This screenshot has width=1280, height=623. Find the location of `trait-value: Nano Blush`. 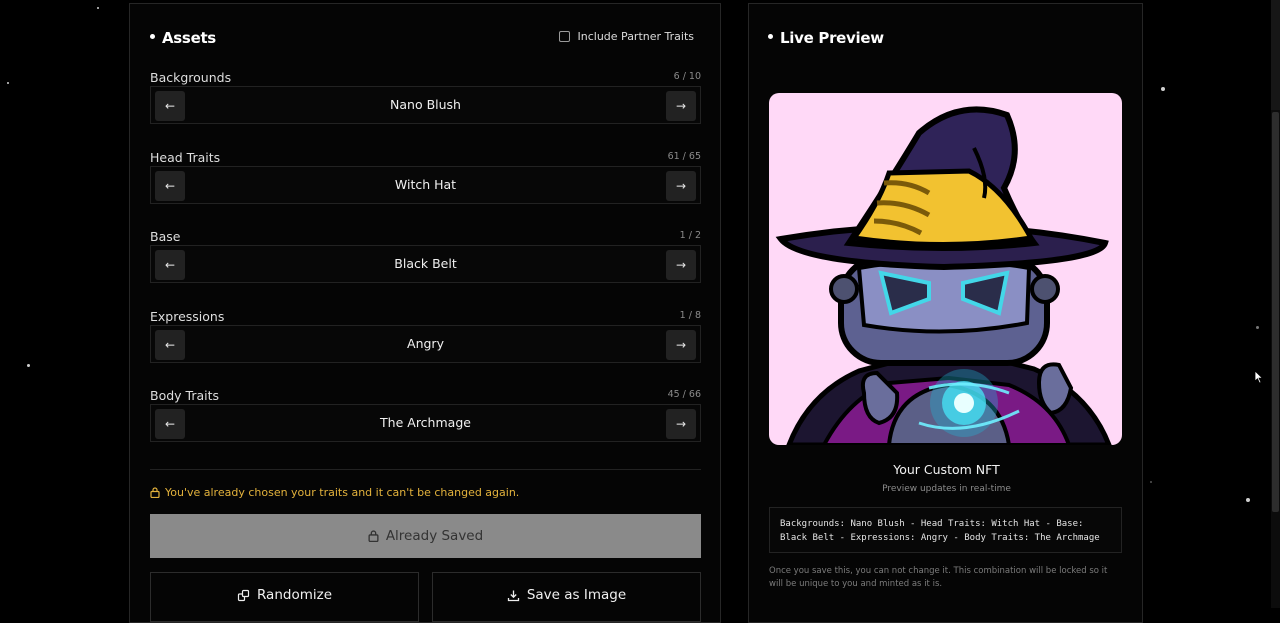

trait-value: Nano Blush is located at coordinates (425, 104).